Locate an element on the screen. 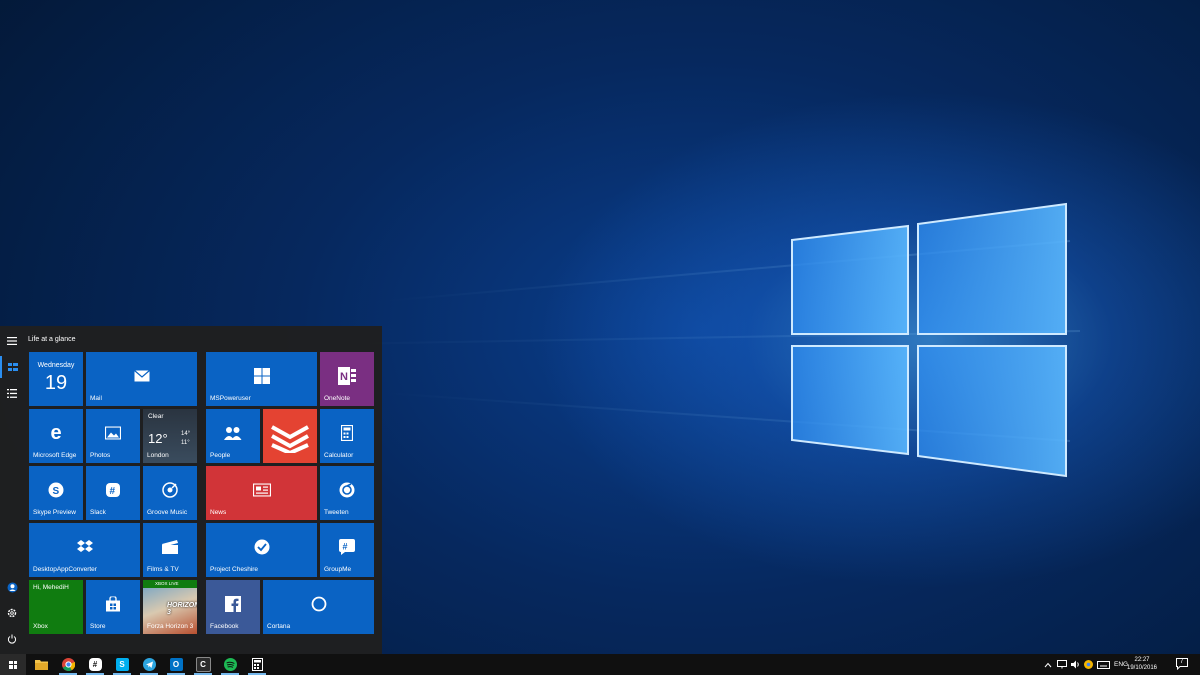  telegram-icon is located at coordinates (149, 664).